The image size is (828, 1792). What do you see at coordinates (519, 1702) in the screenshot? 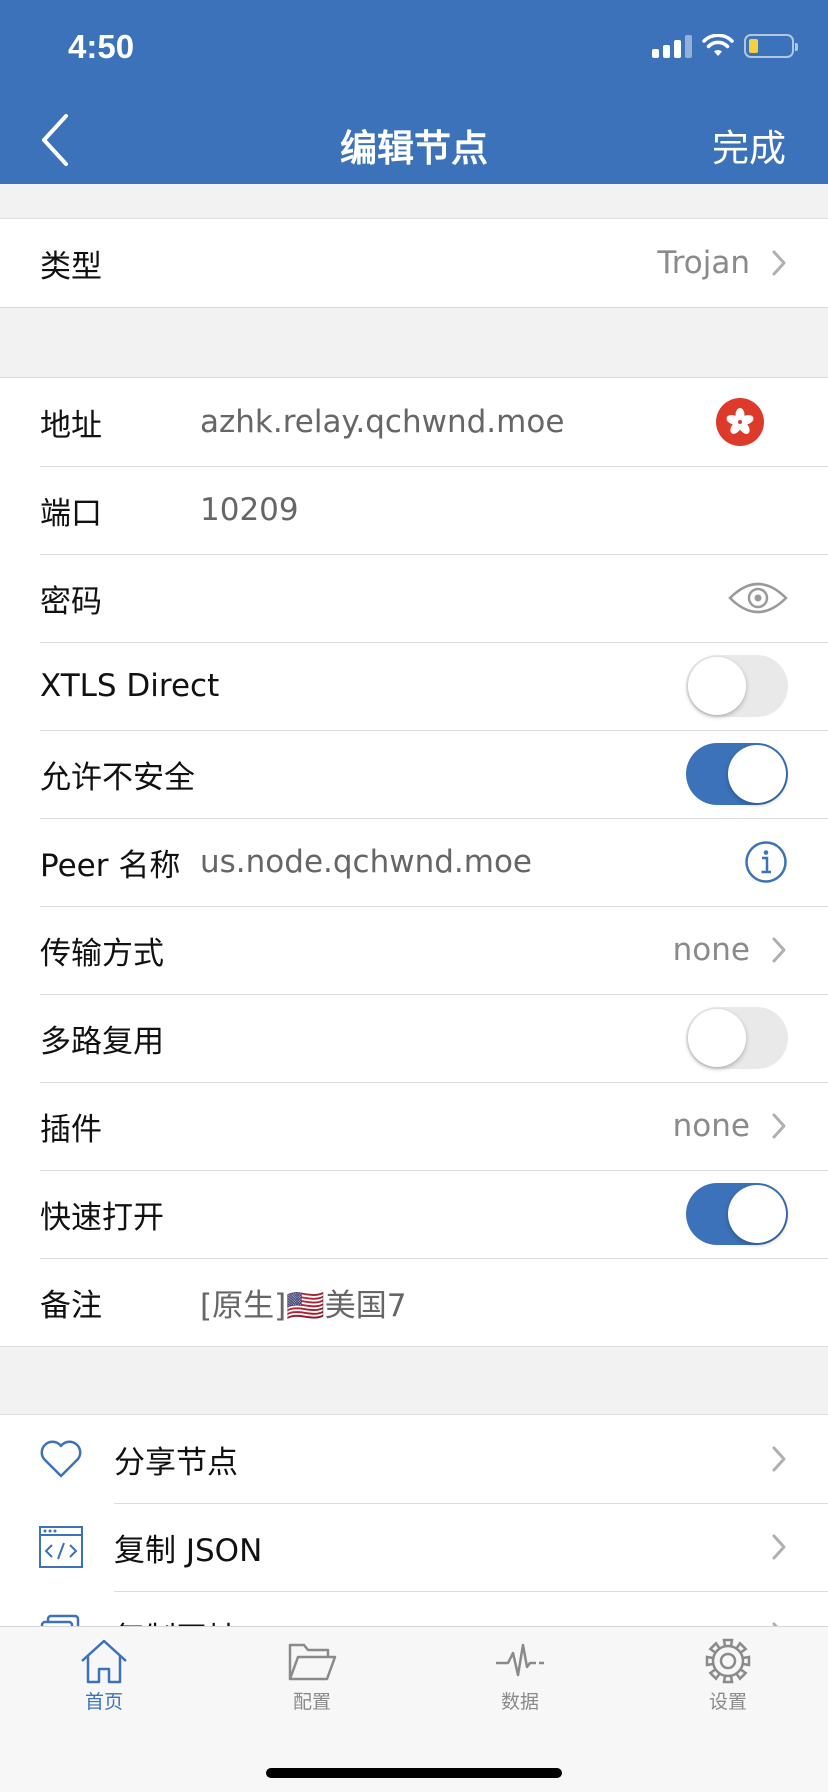
I see `tab-data-label: 数据` at bounding box center [519, 1702].